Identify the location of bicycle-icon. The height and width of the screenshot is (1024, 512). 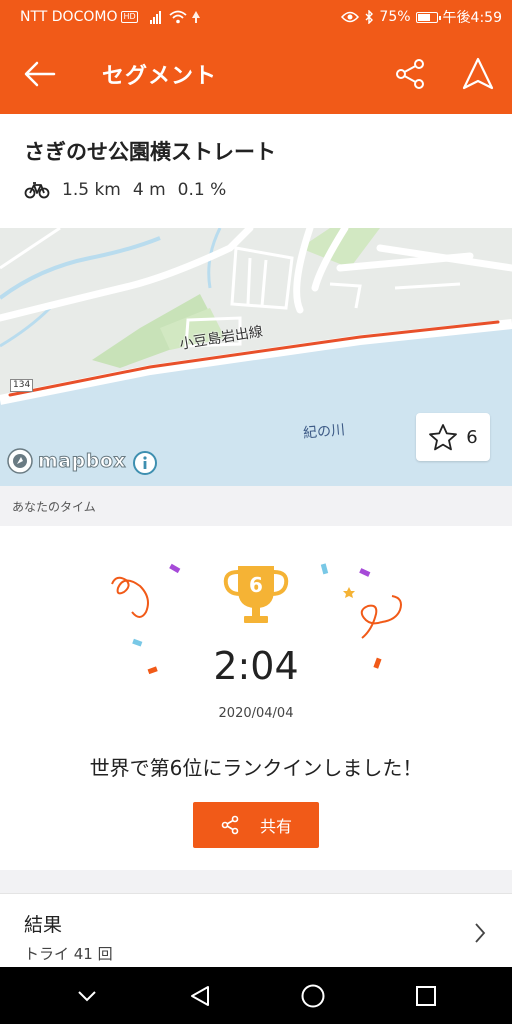
(37, 190).